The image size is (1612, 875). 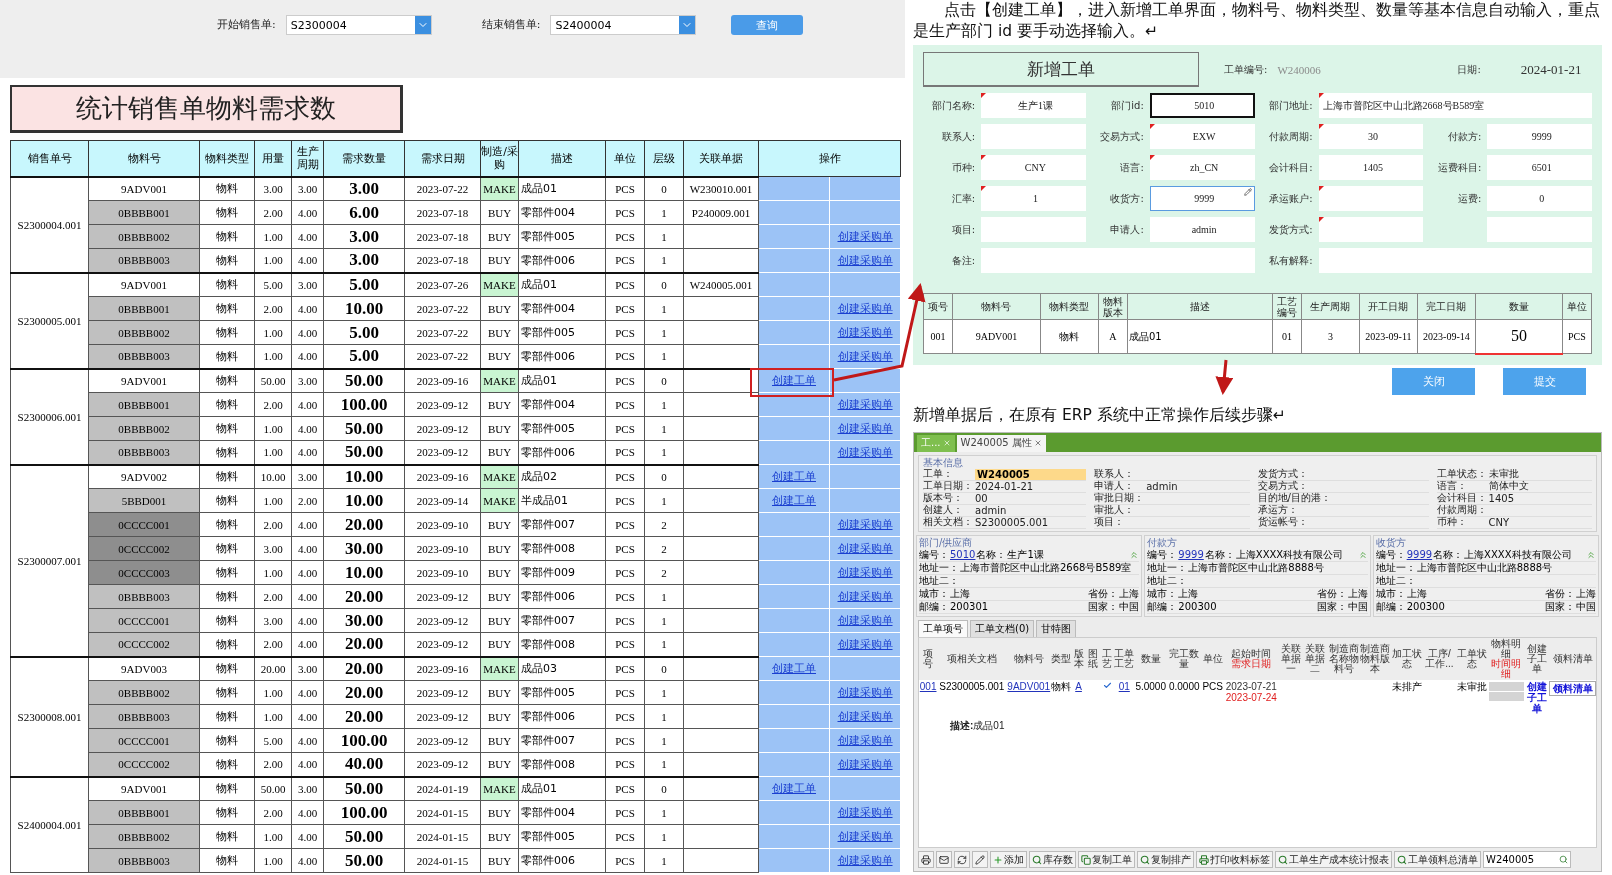 What do you see at coordinates (944, 859) in the screenshot?
I see `mail-button` at bounding box center [944, 859].